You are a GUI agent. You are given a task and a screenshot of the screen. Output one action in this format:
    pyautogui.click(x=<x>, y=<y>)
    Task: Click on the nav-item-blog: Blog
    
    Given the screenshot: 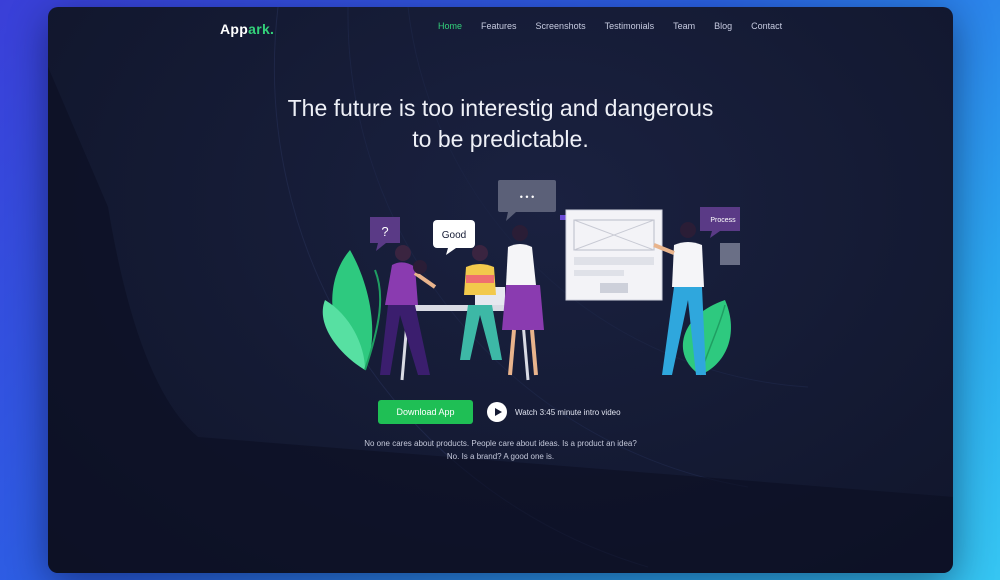 What is the action you would take?
    pyautogui.click(x=723, y=26)
    